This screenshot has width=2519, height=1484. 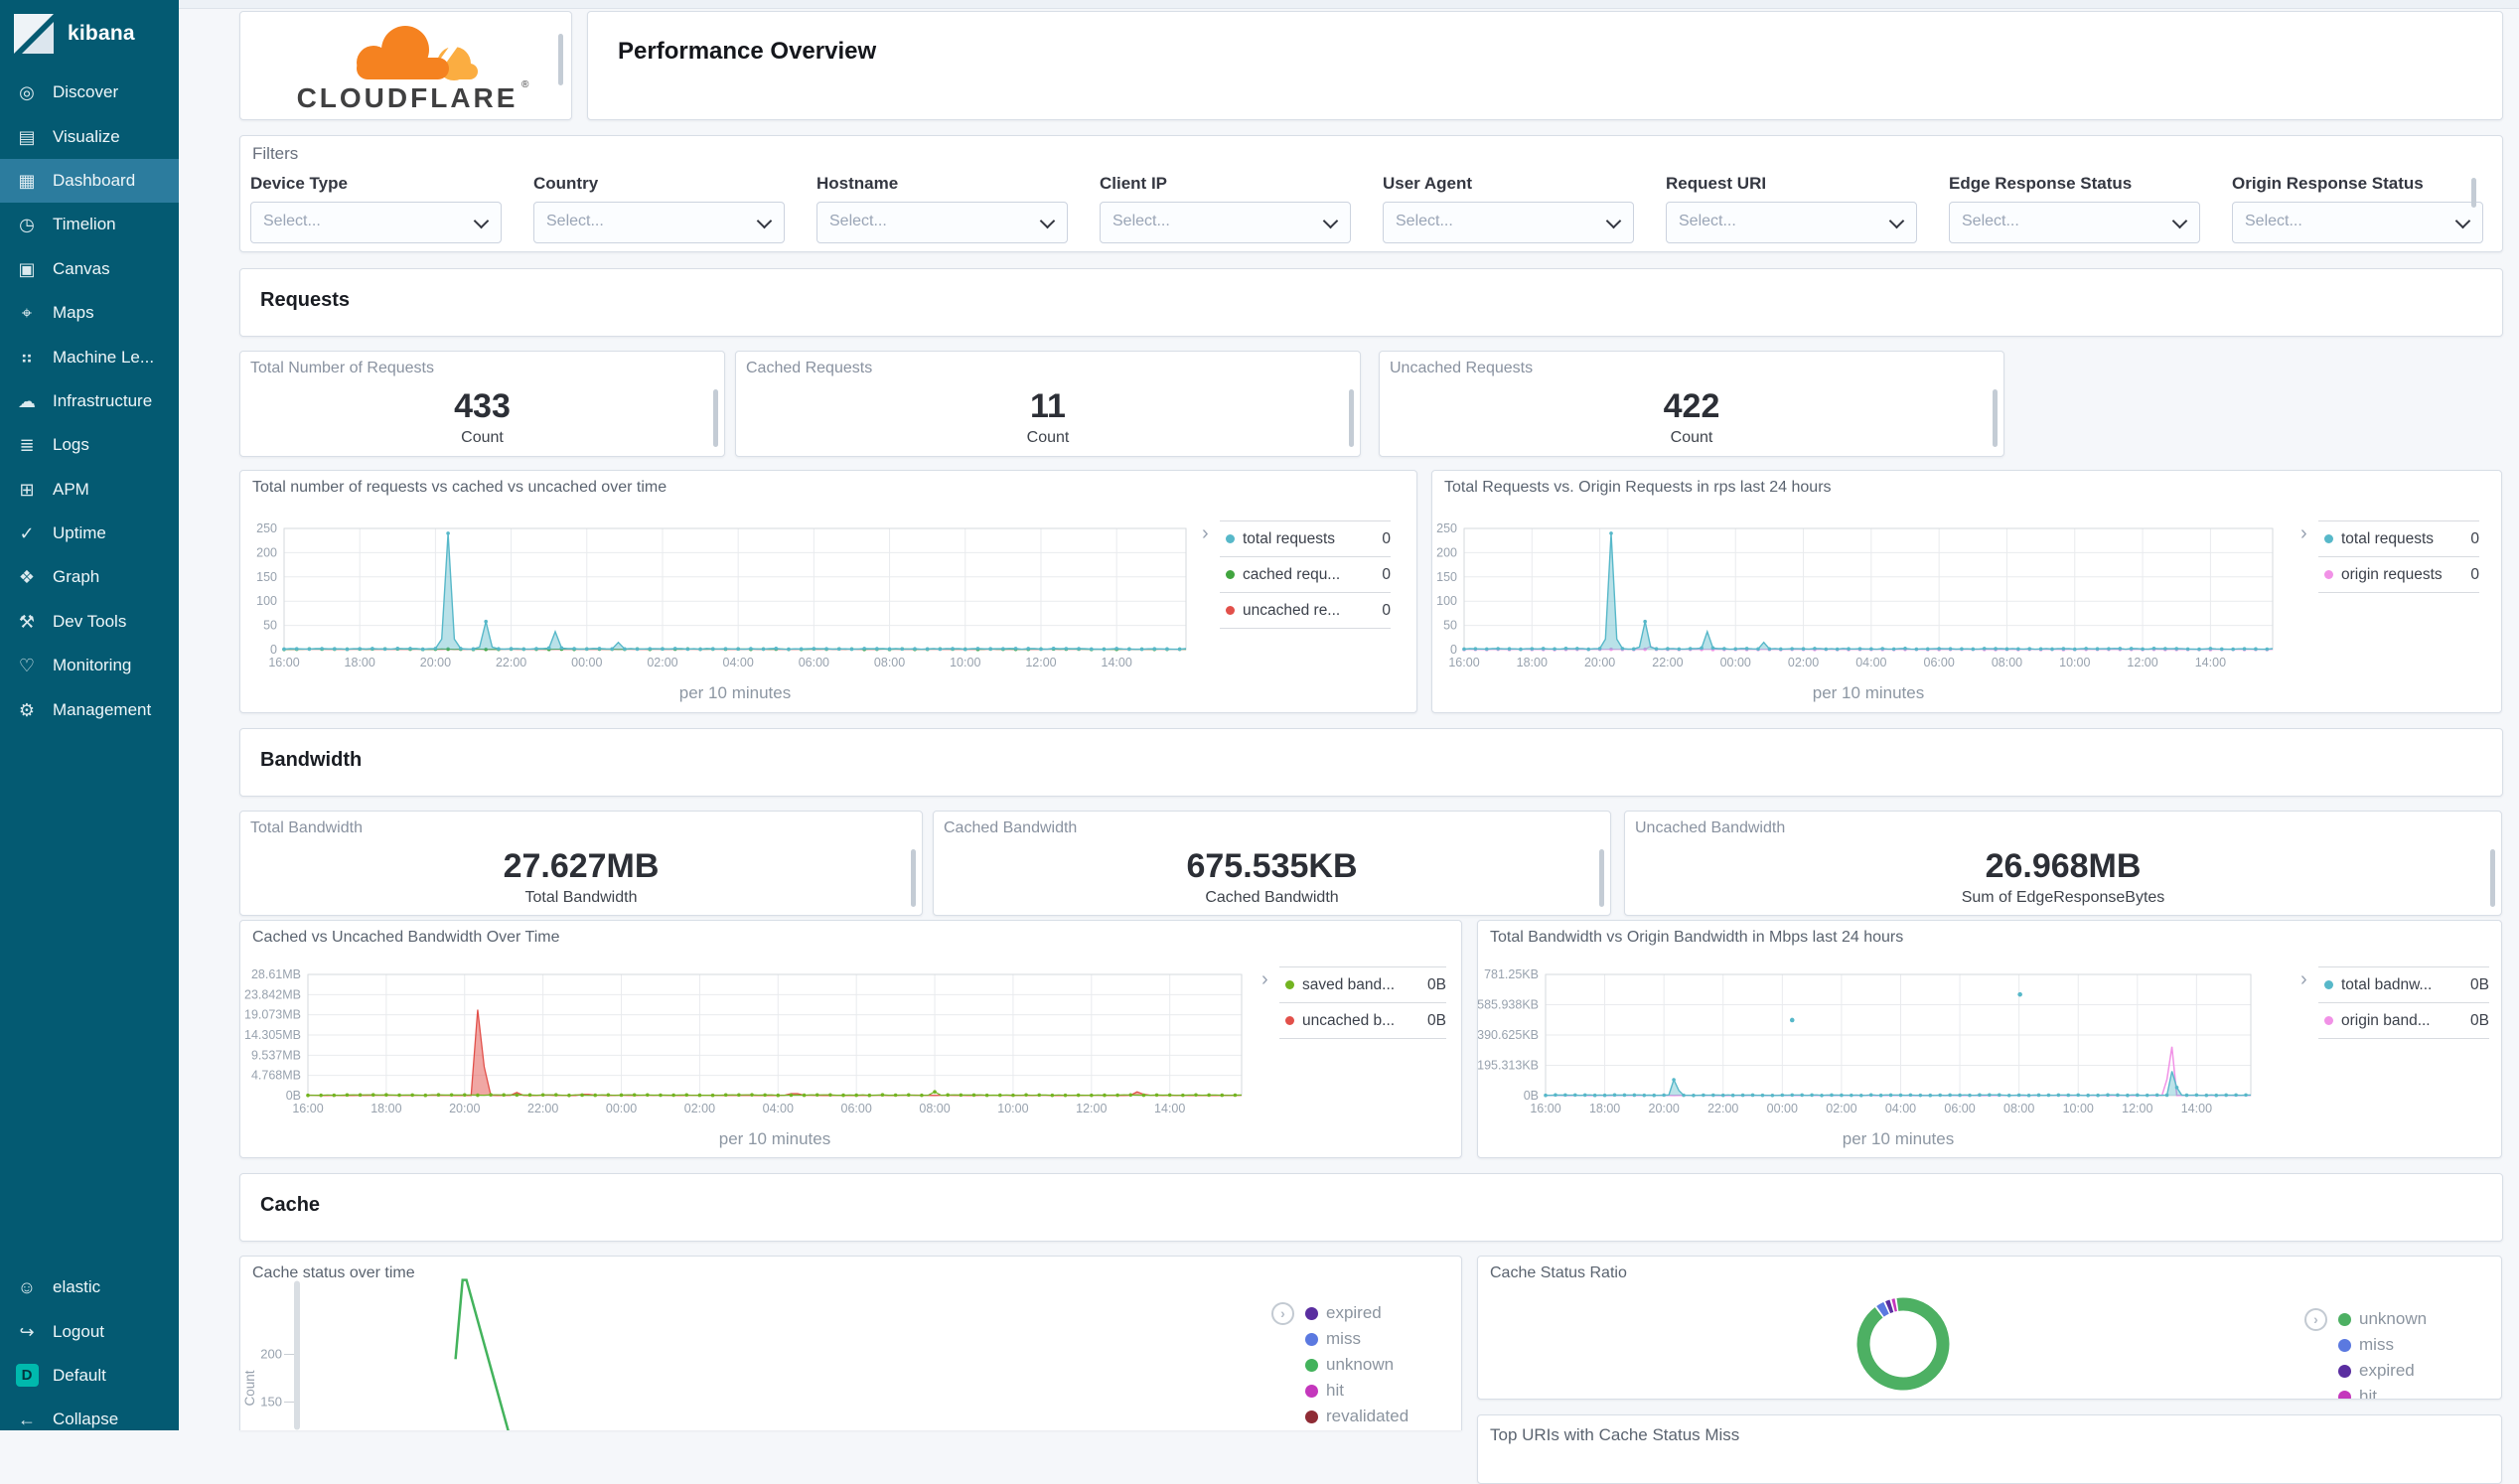 What do you see at coordinates (89, 577) in the screenshot?
I see `sidebar-item-graph: ❖ Graph` at bounding box center [89, 577].